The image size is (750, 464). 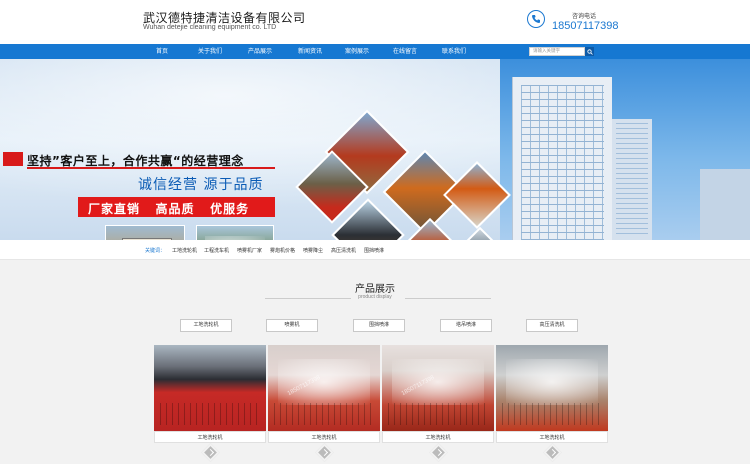 I want to click on section-subtitle: product display, so click(x=375, y=297).